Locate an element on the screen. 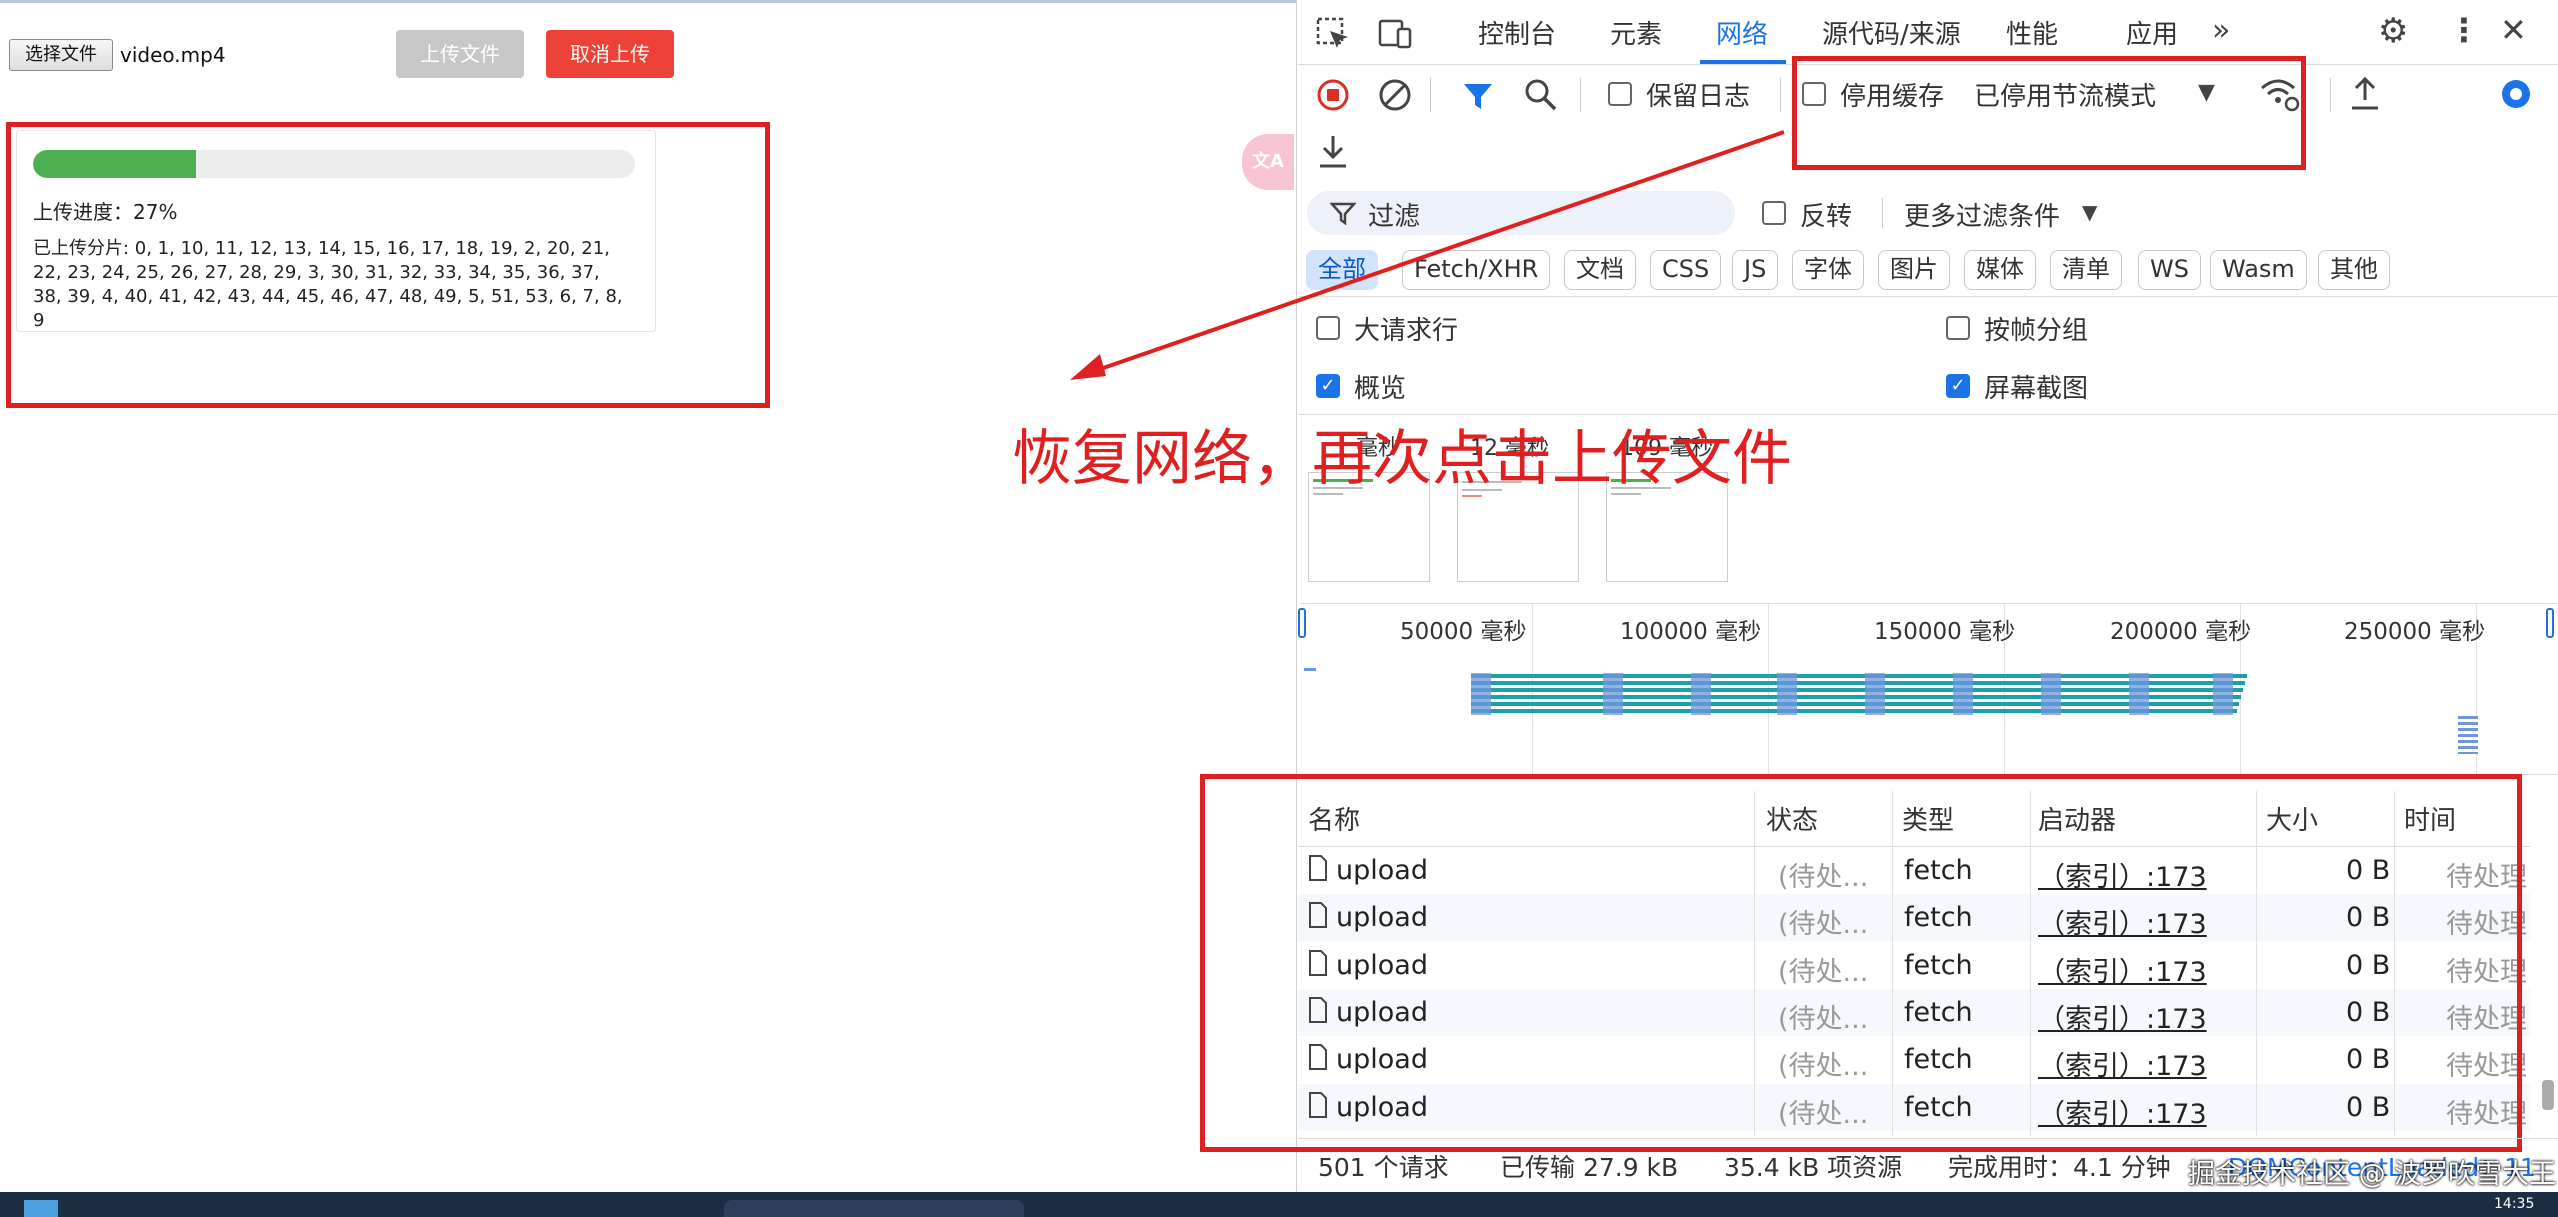 This screenshot has height=1217, width=2558. preserve-log-label: 保留日志 is located at coordinates (1698, 97).